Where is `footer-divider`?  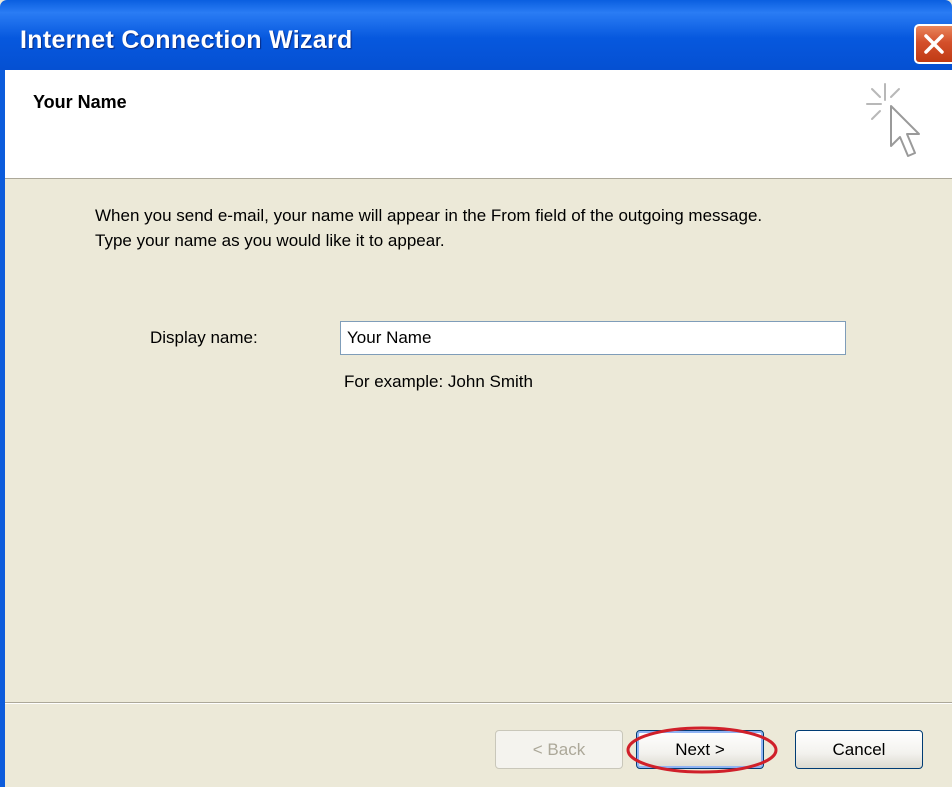
footer-divider is located at coordinates (478, 703).